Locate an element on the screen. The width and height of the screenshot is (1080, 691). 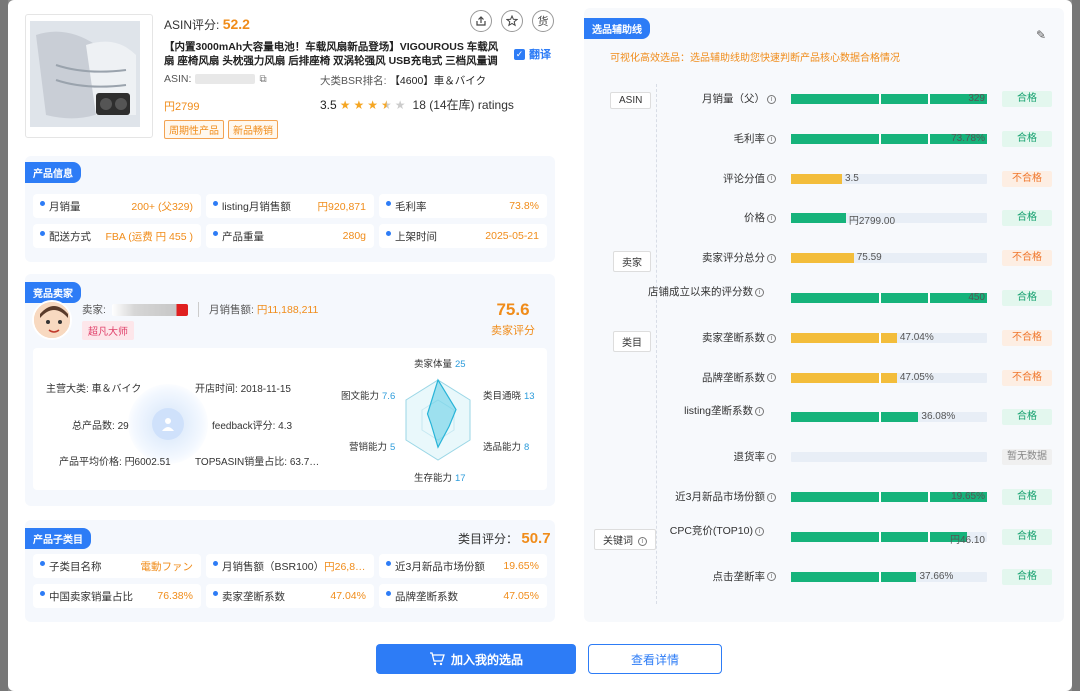
guide-row-label: 毛利率 i is located at coordinates (701, 139).